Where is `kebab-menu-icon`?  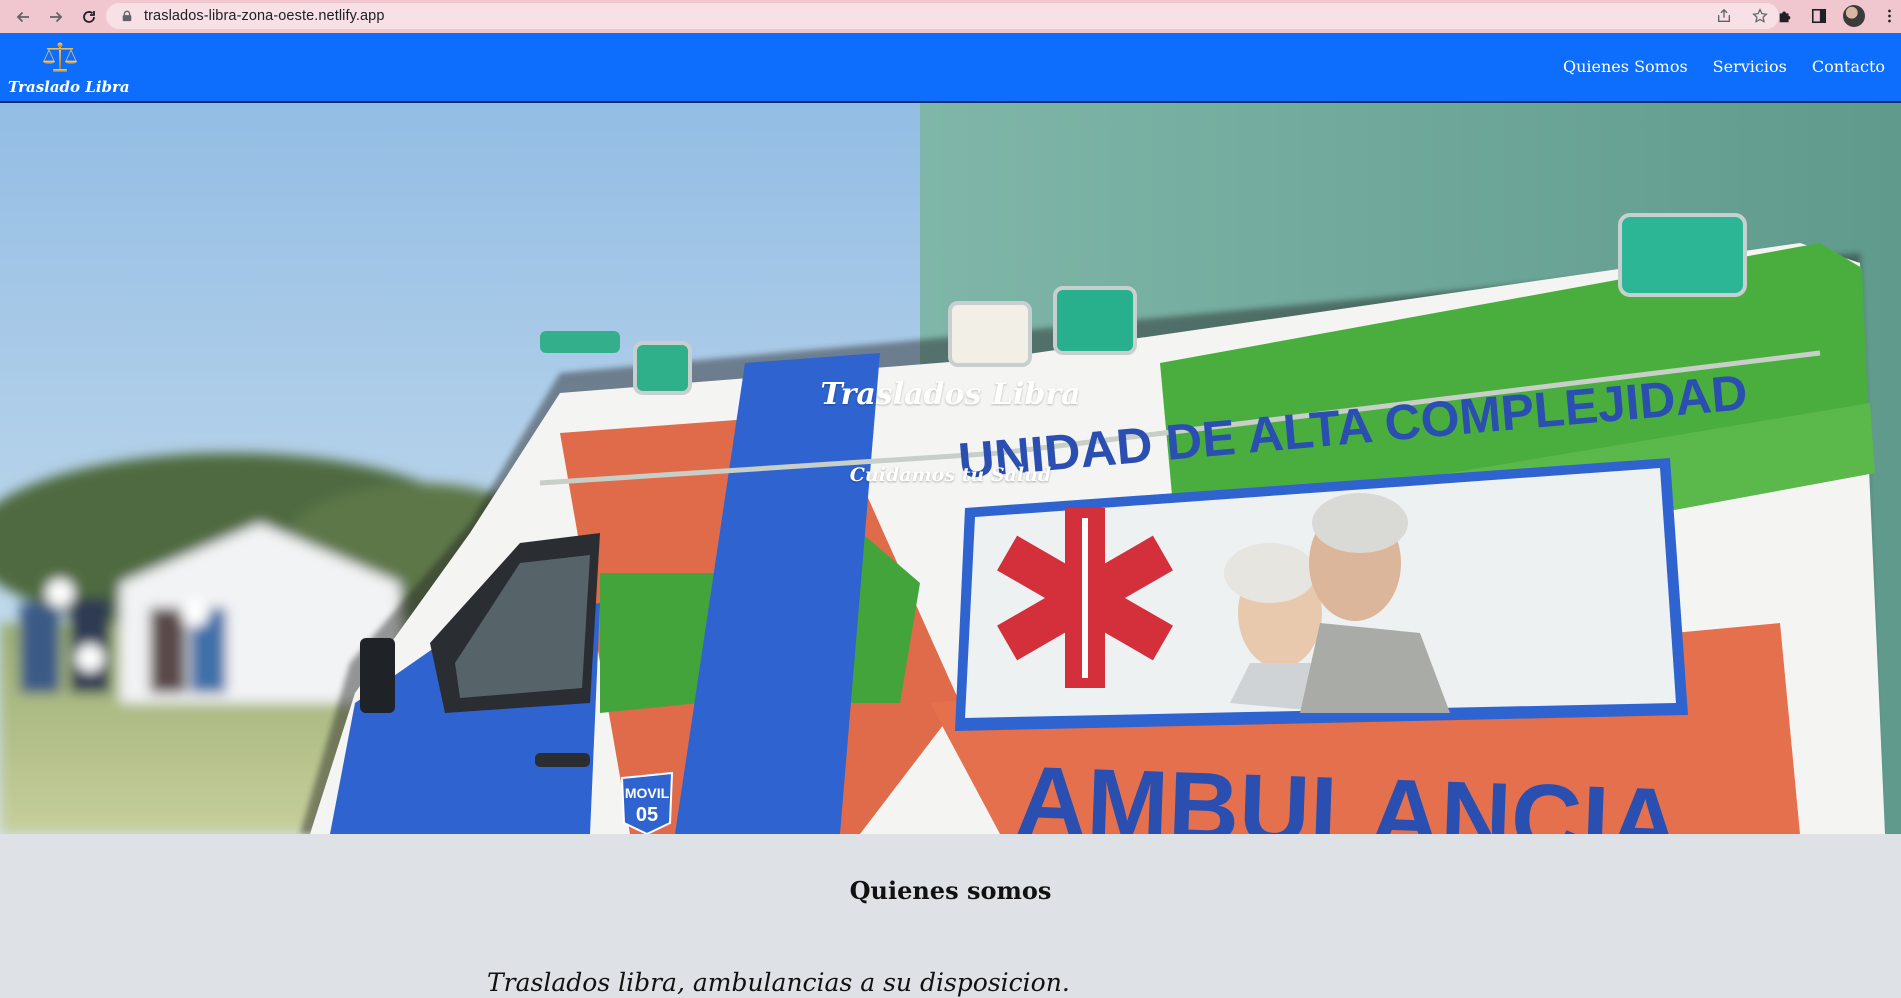
kebab-menu-icon is located at coordinates (1889, 16).